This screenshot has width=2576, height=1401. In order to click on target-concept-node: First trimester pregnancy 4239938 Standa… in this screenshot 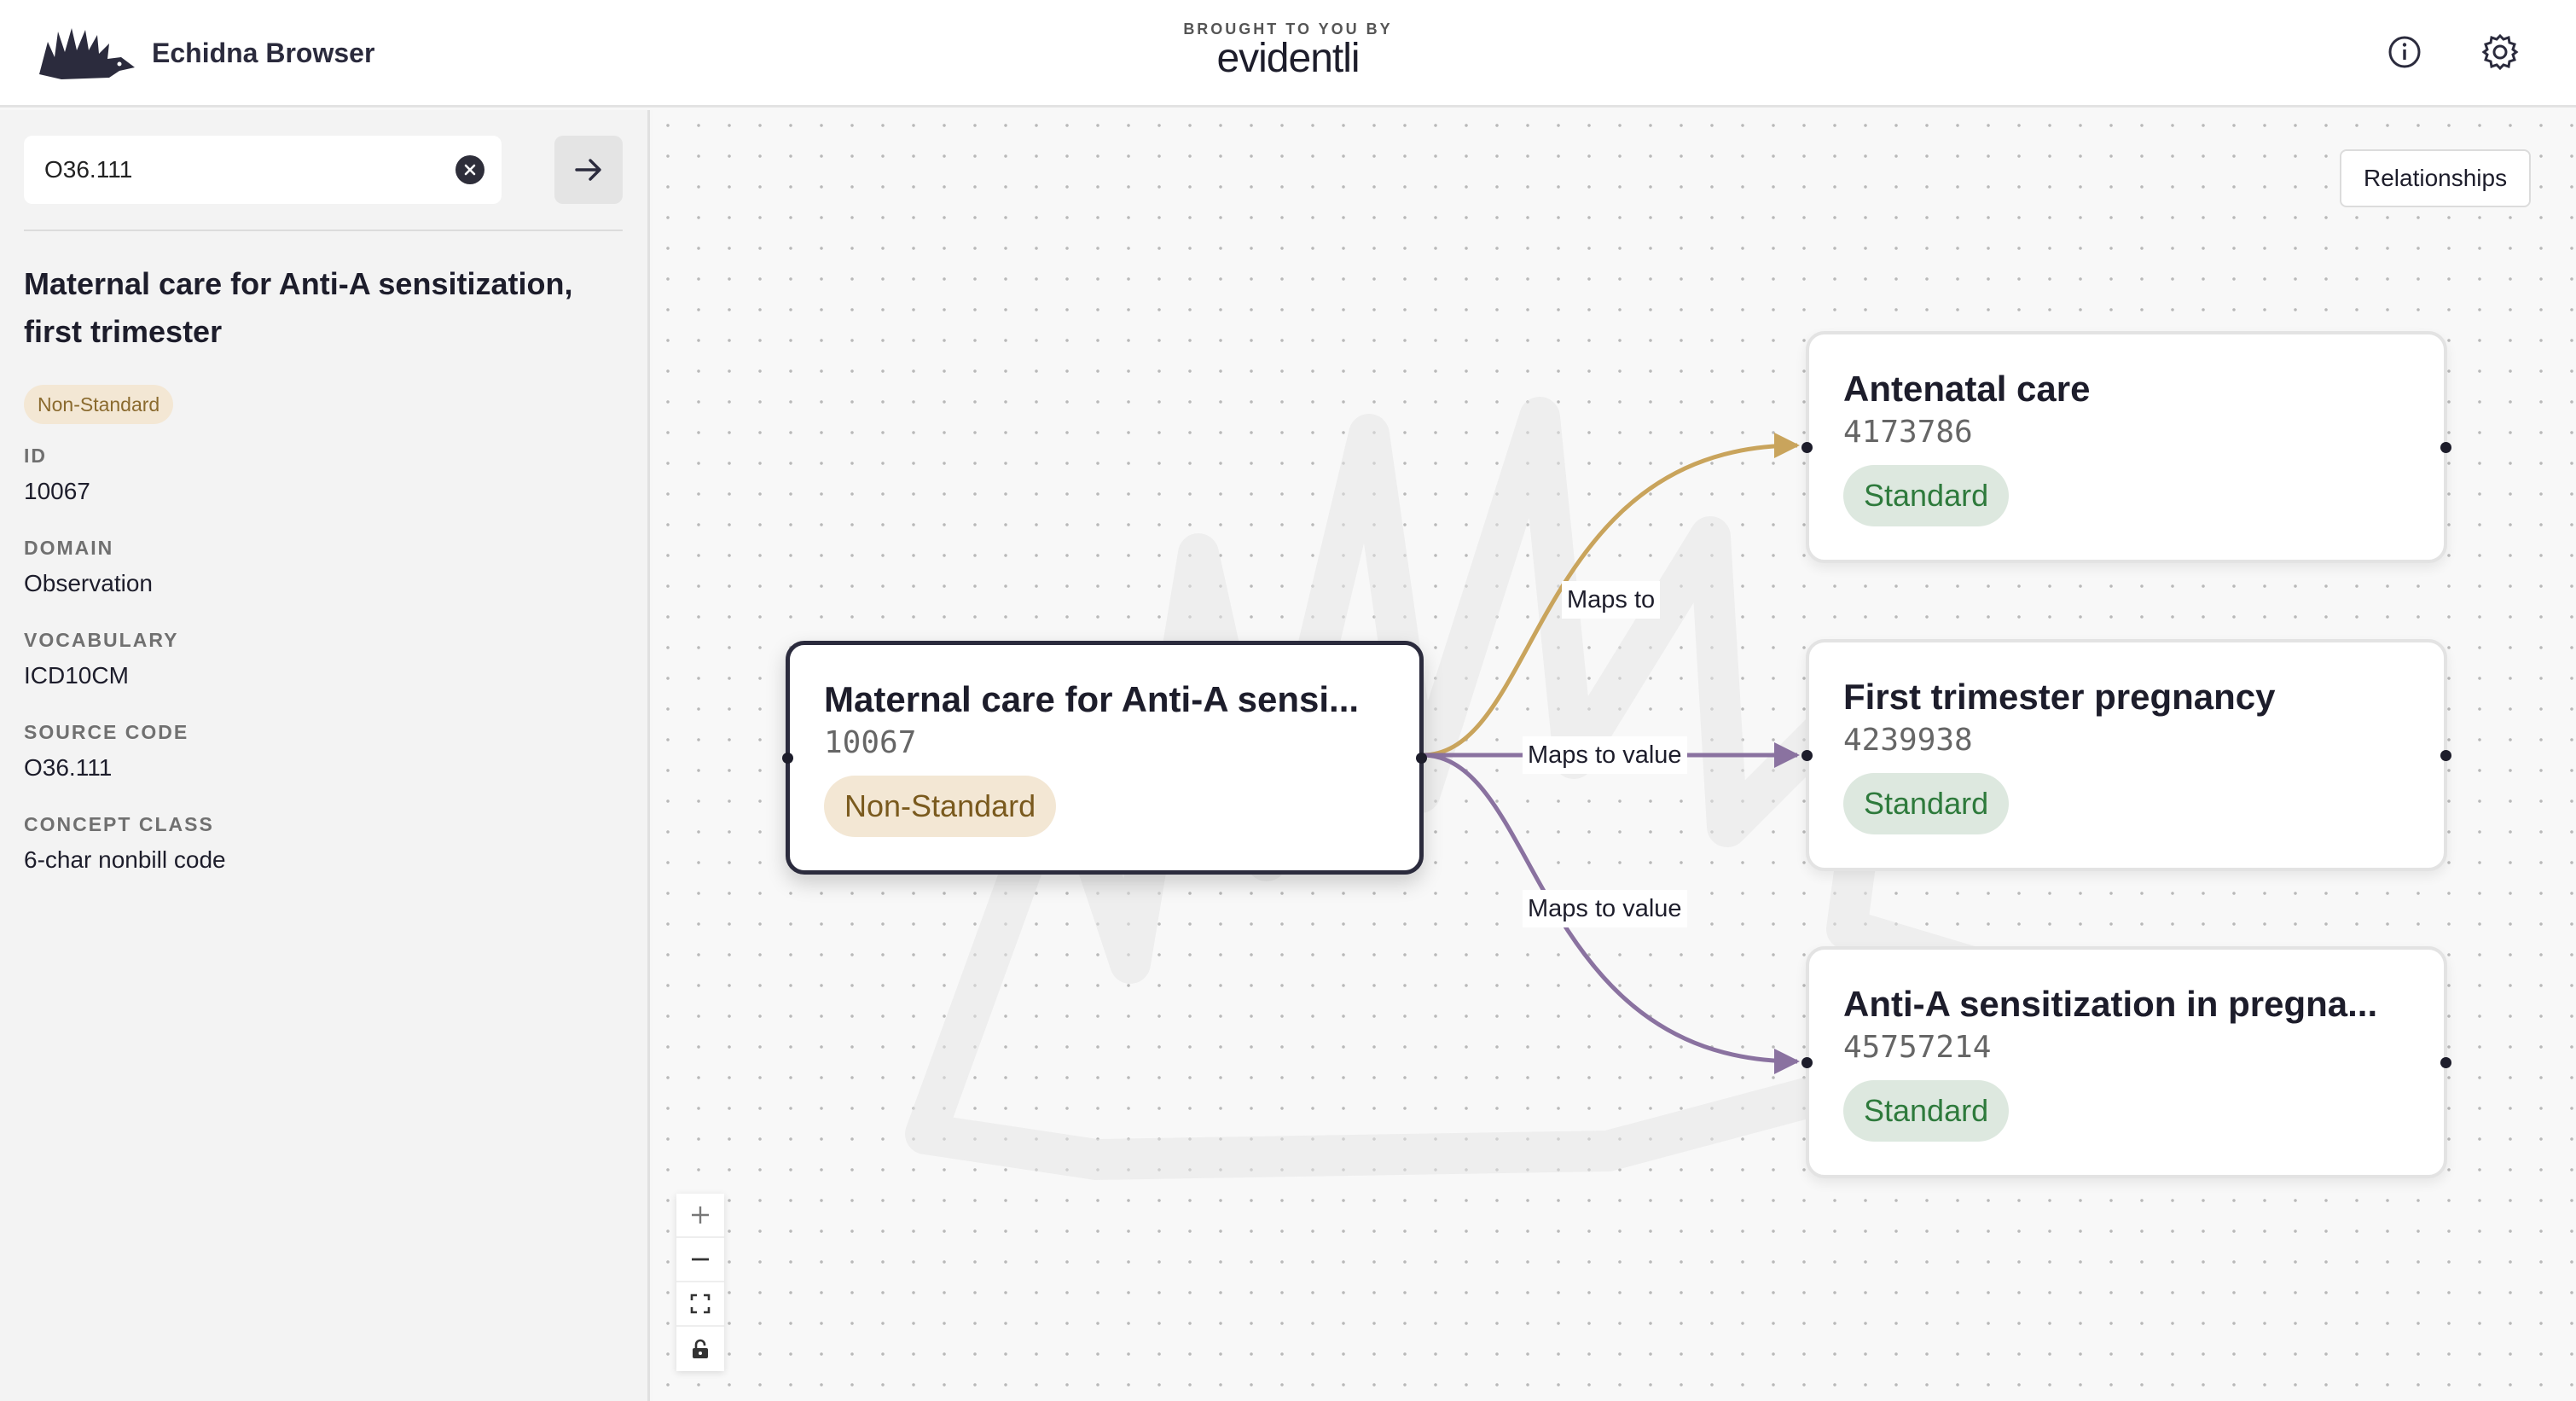, I will do `click(2126, 755)`.